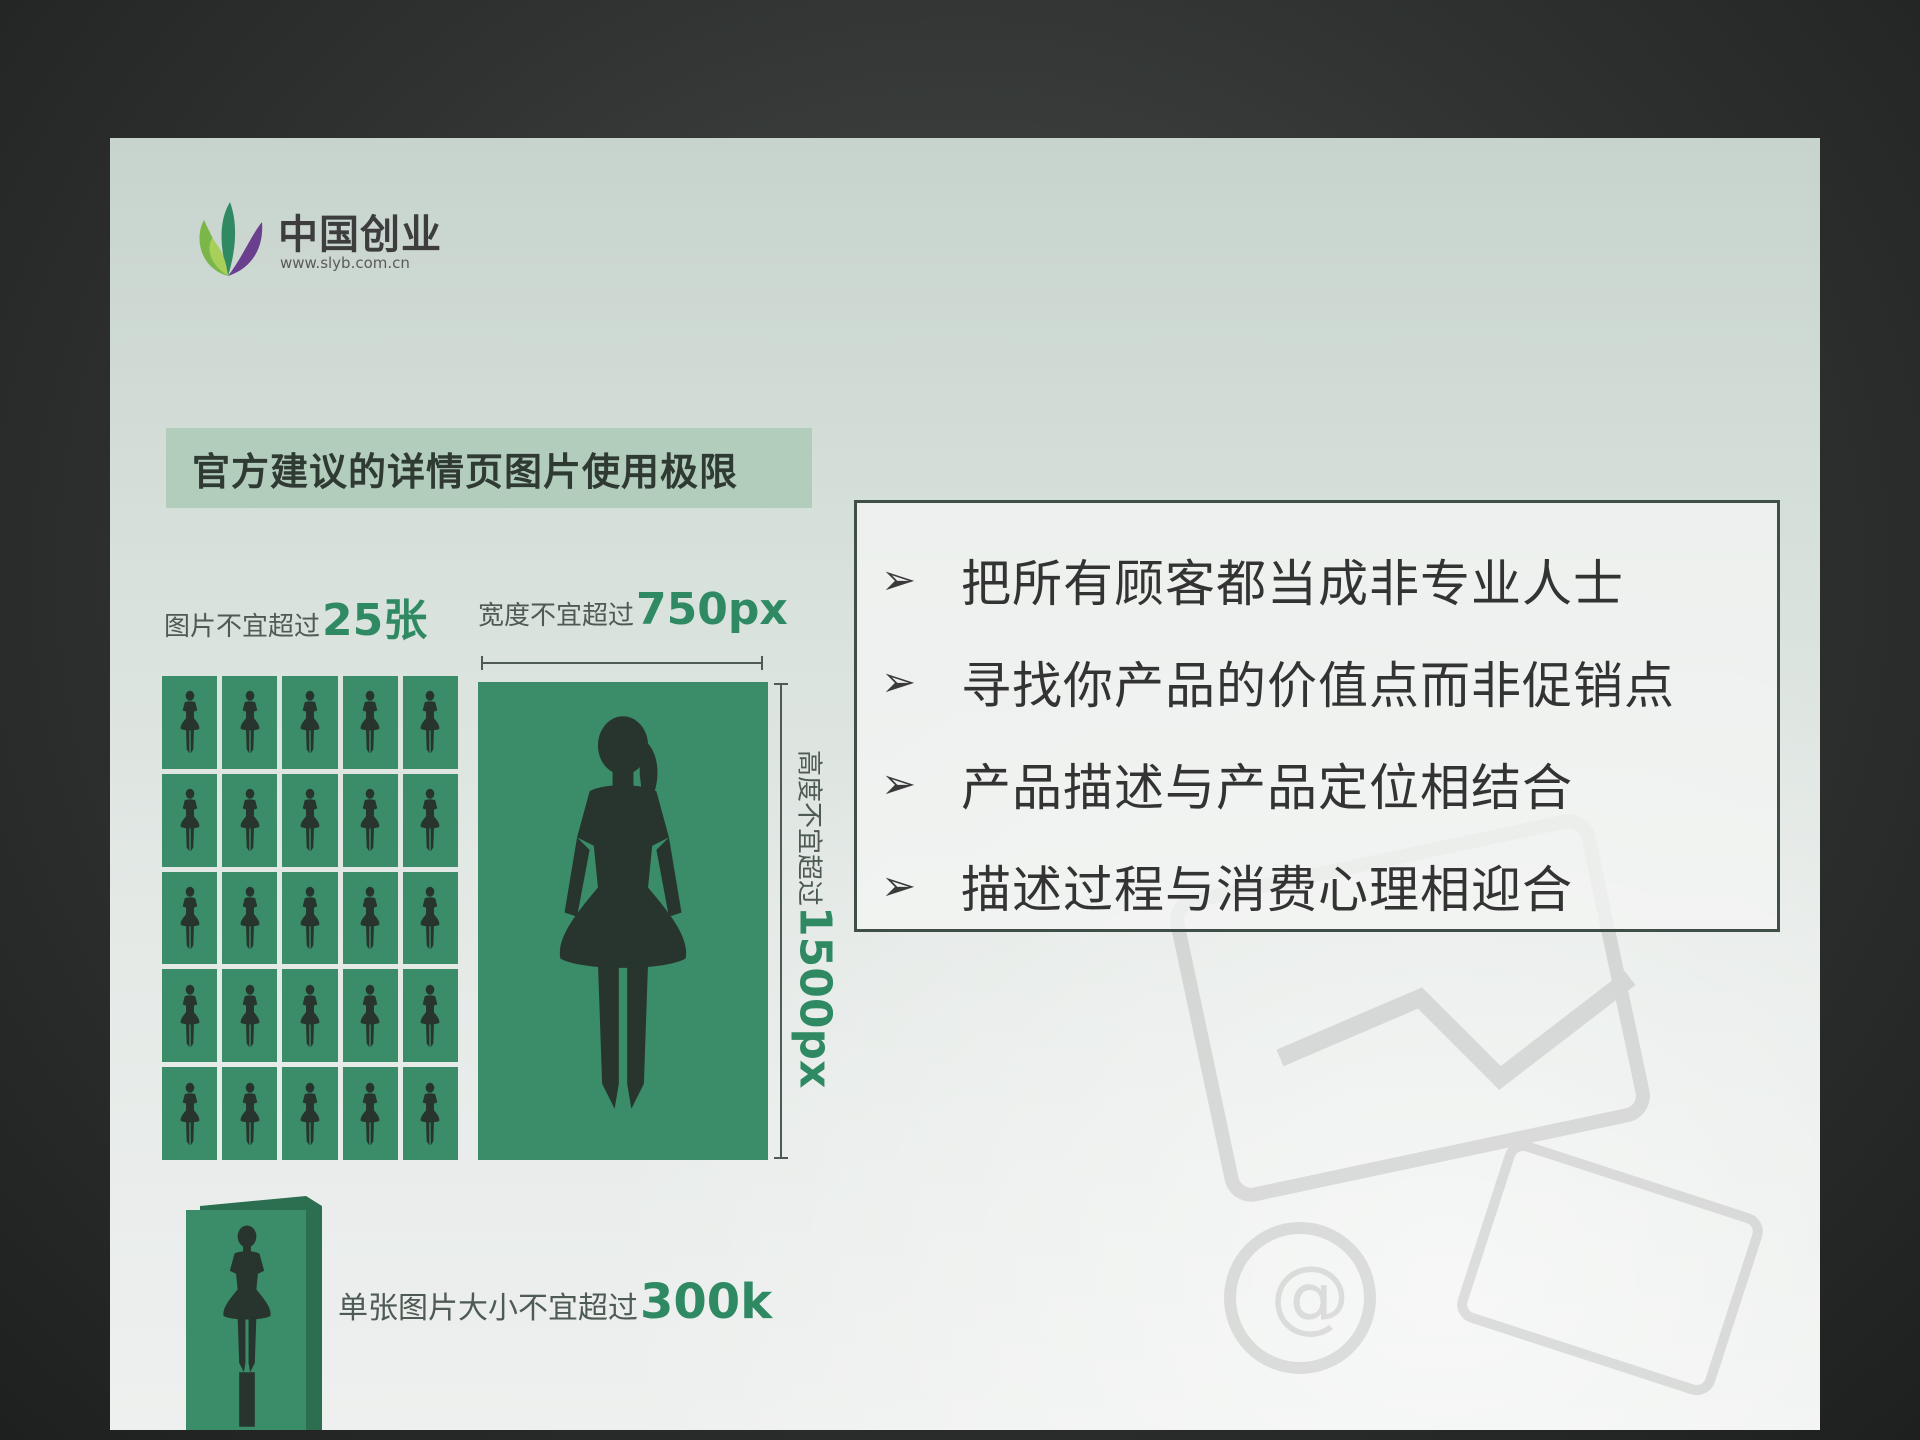 Image resolution: width=1920 pixels, height=1440 pixels. I want to click on bullet-item: ➢ 产品描述与产品定位相结合, so click(1329, 784).